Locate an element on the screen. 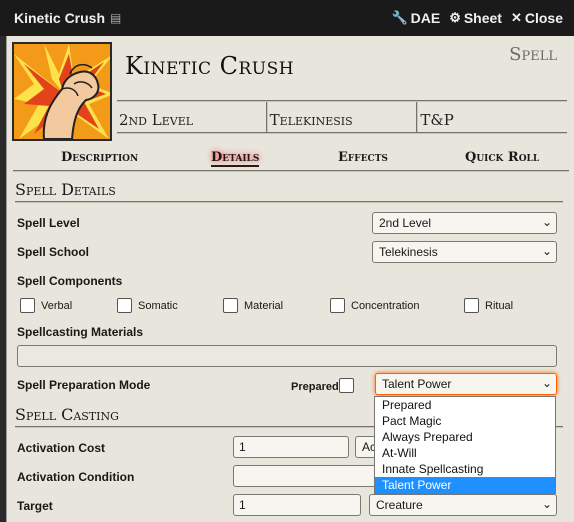  tab-quick-roll: Quick Roll is located at coordinates (502, 157).